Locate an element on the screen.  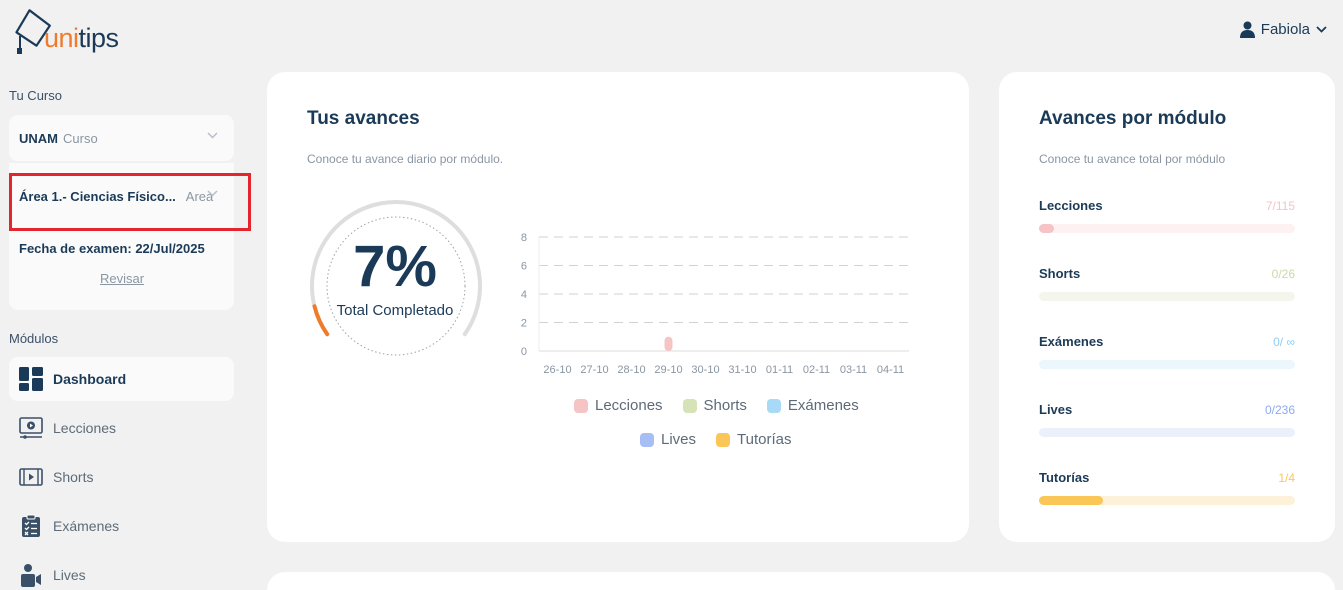
user-menu: Fabiola is located at coordinates (1283, 29).